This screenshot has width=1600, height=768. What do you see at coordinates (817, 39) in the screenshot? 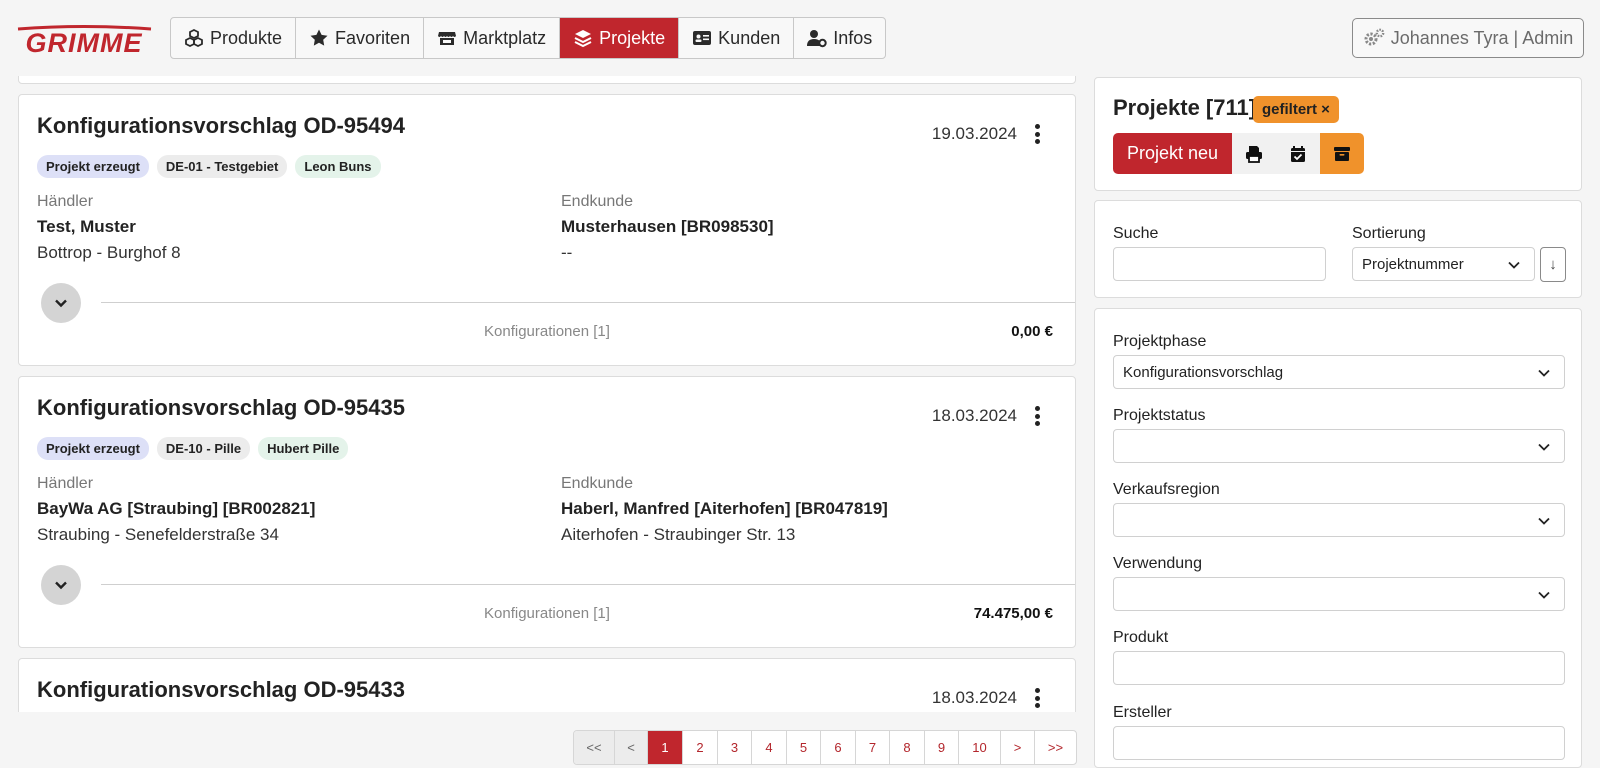
I see `user-gear-icon` at bounding box center [817, 39].